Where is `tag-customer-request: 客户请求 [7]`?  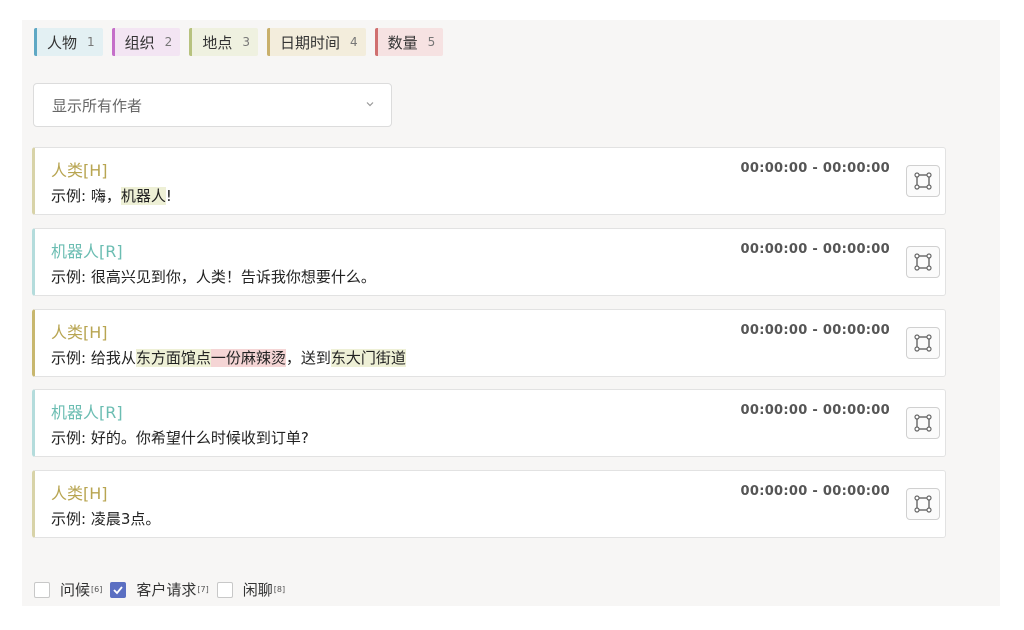
tag-customer-request: 客户请求 [7] is located at coordinates (159, 589).